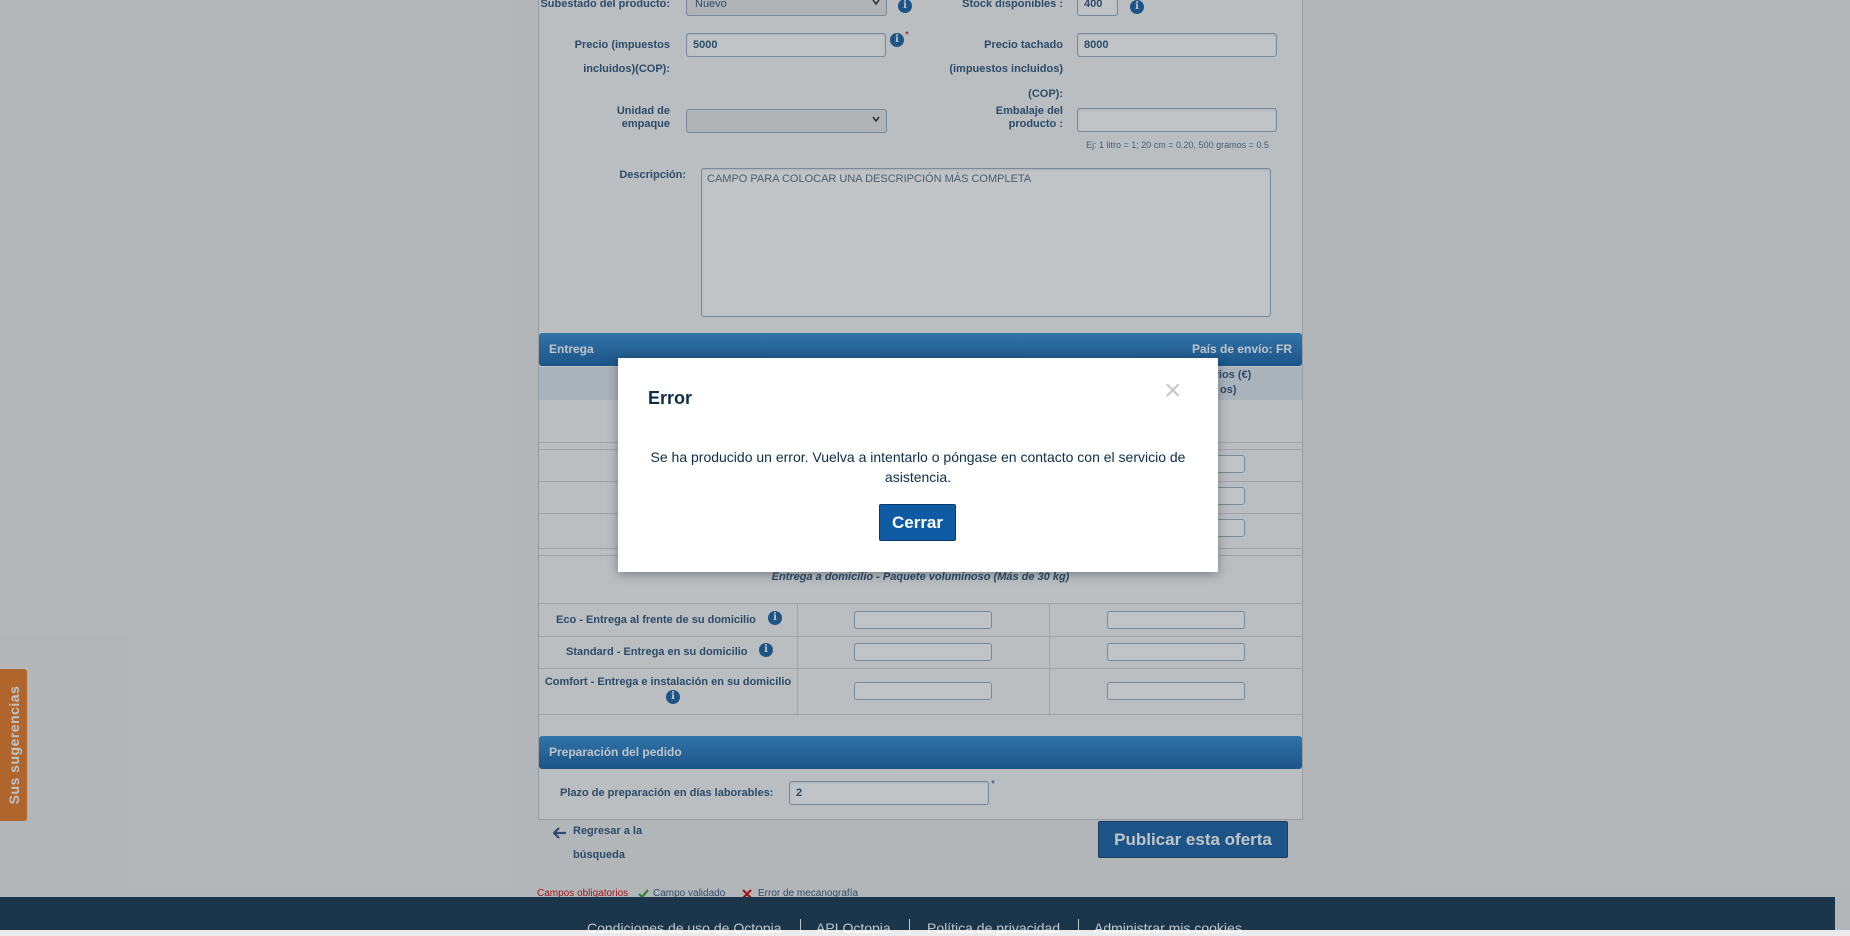 This screenshot has height=936, width=1850. What do you see at coordinates (1173, 391) in the screenshot?
I see `close-icon: ×` at bounding box center [1173, 391].